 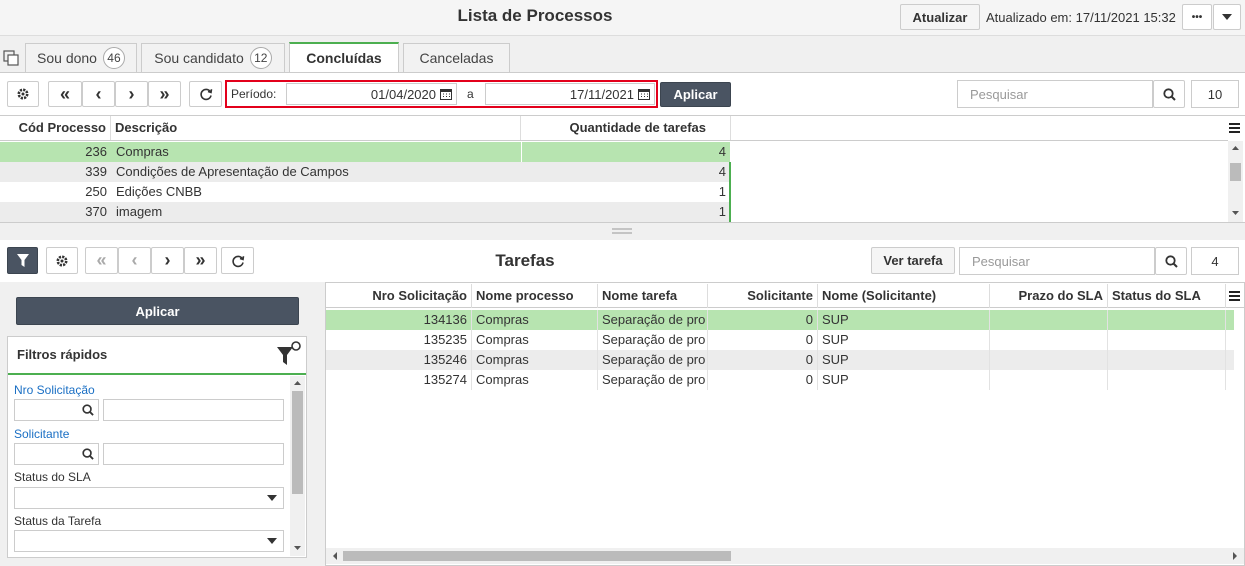 What do you see at coordinates (200, 260) in the screenshot?
I see `tasks-last-page-button: »` at bounding box center [200, 260].